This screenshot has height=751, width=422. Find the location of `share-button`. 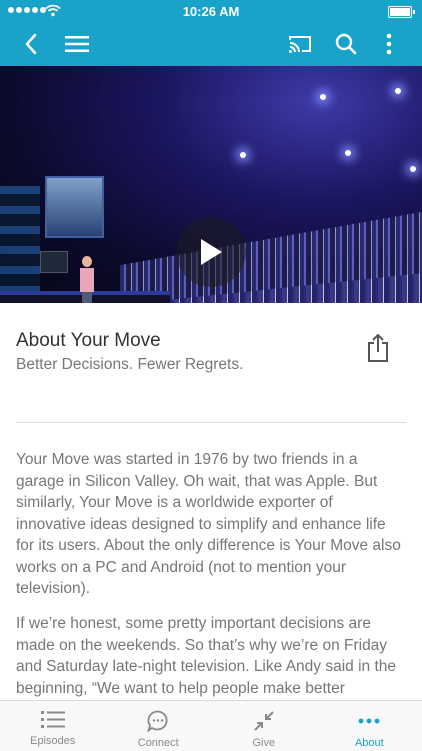

share-button is located at coordinates (380, 349).